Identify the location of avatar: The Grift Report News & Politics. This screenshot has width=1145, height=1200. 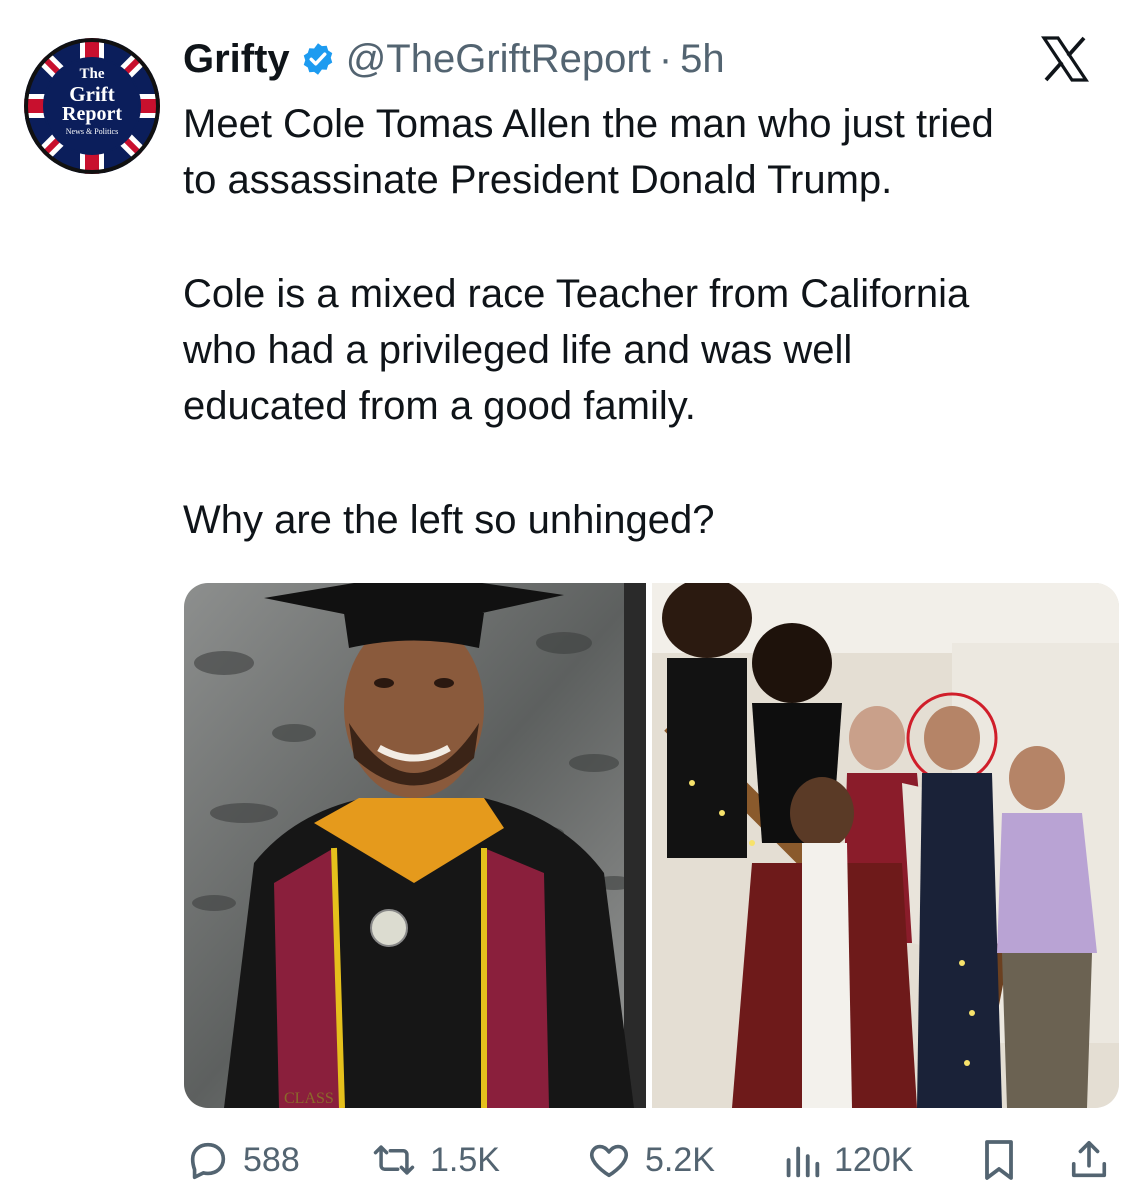
(92, 106).